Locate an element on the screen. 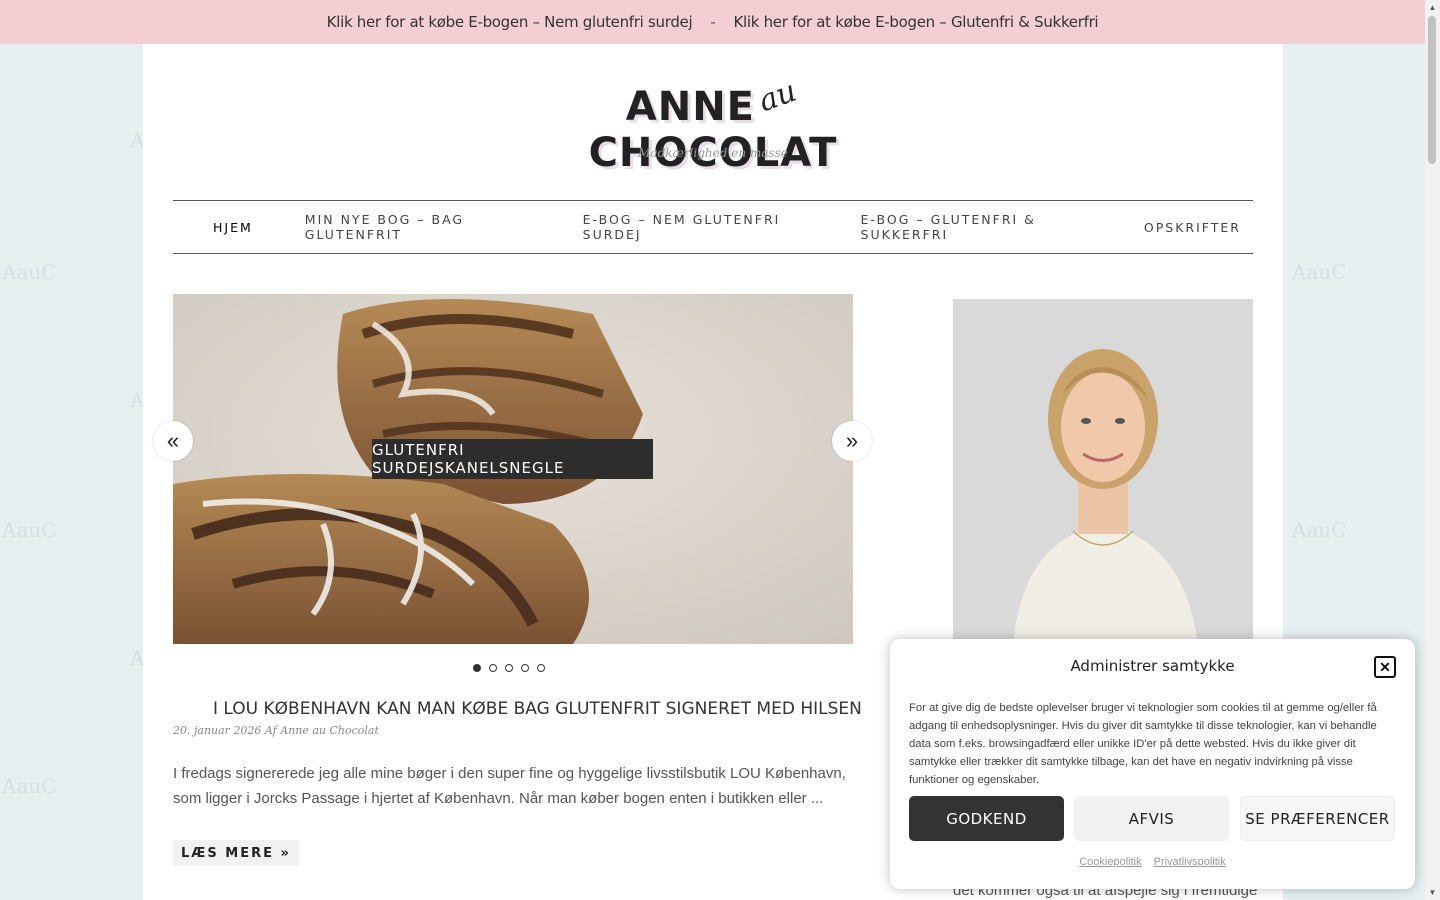 The image size is (1440, 900). nav-item-ebog-sukkerfri: E-BOG – GLUTENFRI & SUKKERFRI is located at coordinates (976, 227).